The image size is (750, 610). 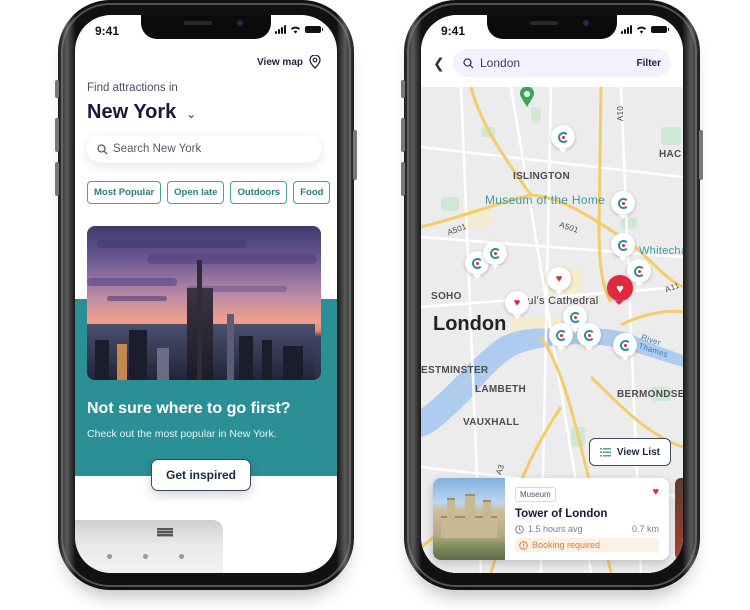 I want to click on view-map-button: View map, so click(x=289, y=62).